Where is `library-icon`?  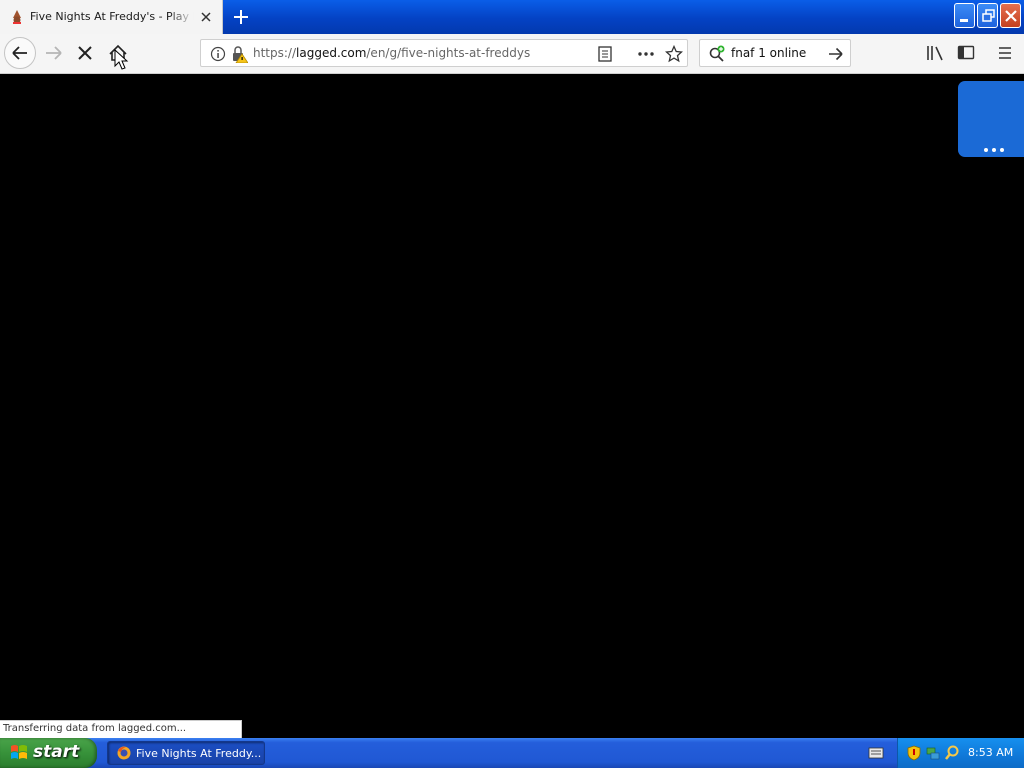
library-icon is located at coordinates (935, 53).